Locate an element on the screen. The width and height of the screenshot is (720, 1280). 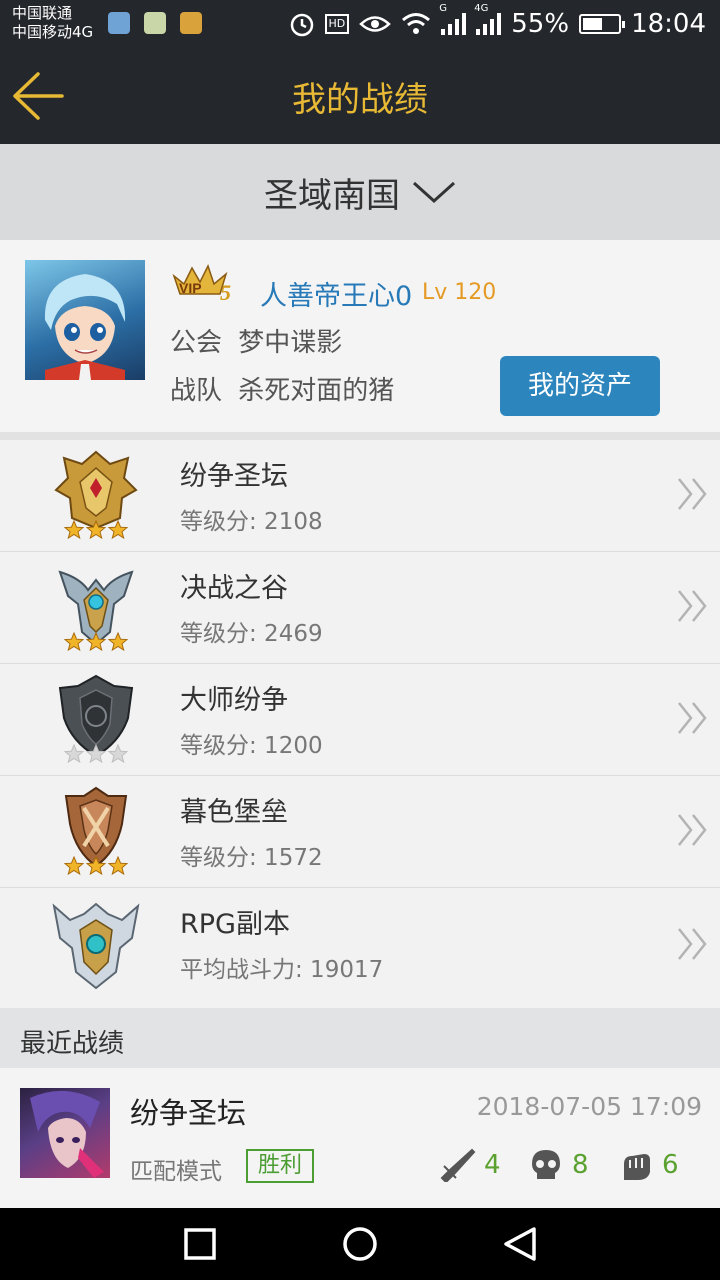
carrier-info: 中国联通 中国移动4G is located at coordinates (52, 23).